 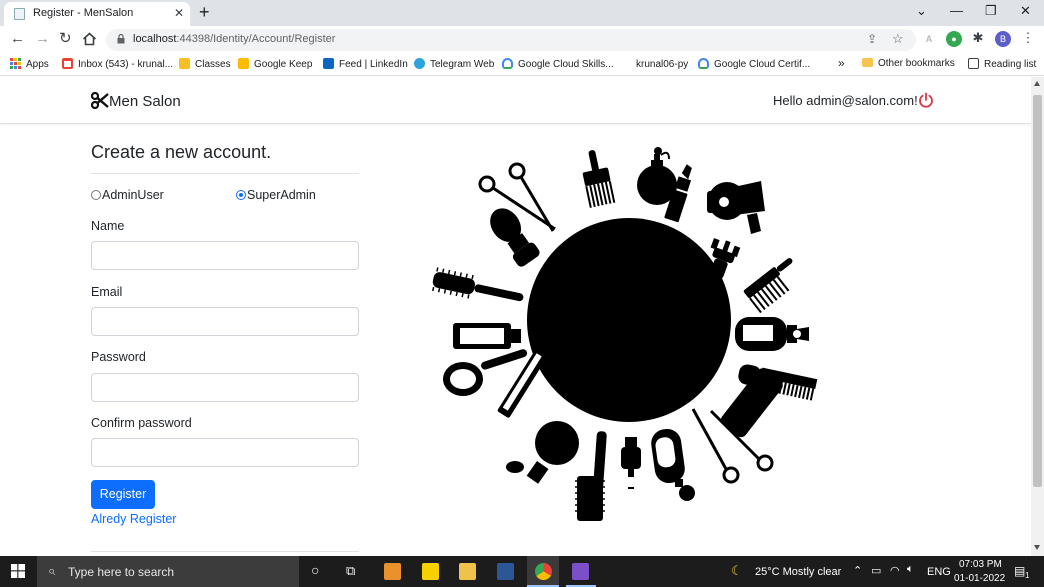 I want to click on close-window-button: ✕, so click(x=1025, y=11).